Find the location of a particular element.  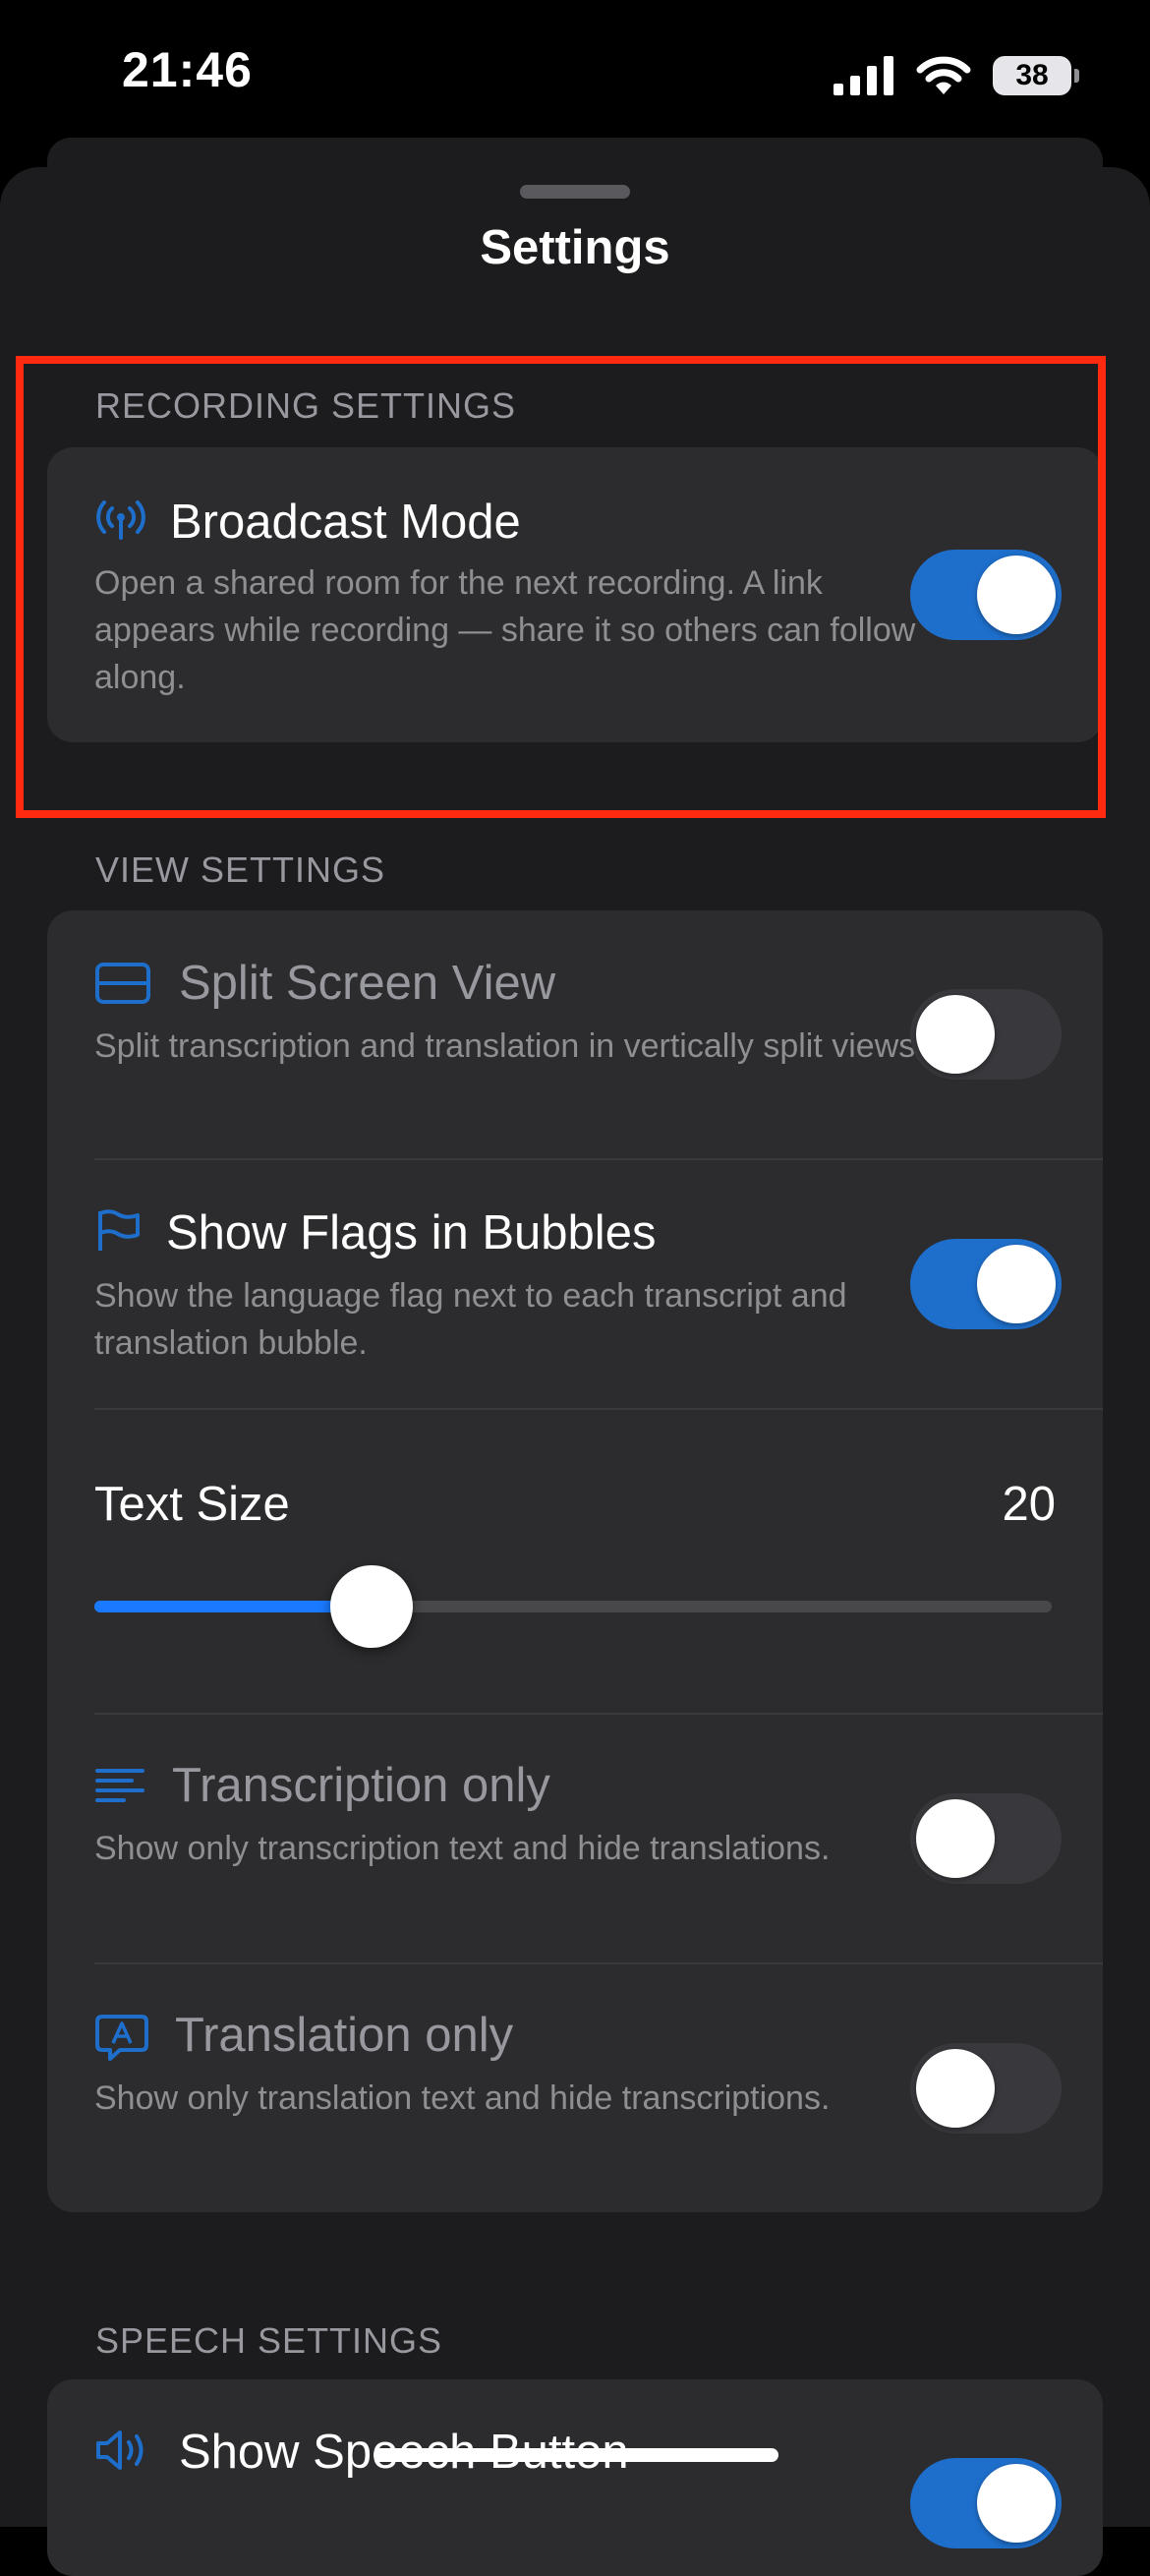

battery-level: 38 is located at coordinates (1032, 75).